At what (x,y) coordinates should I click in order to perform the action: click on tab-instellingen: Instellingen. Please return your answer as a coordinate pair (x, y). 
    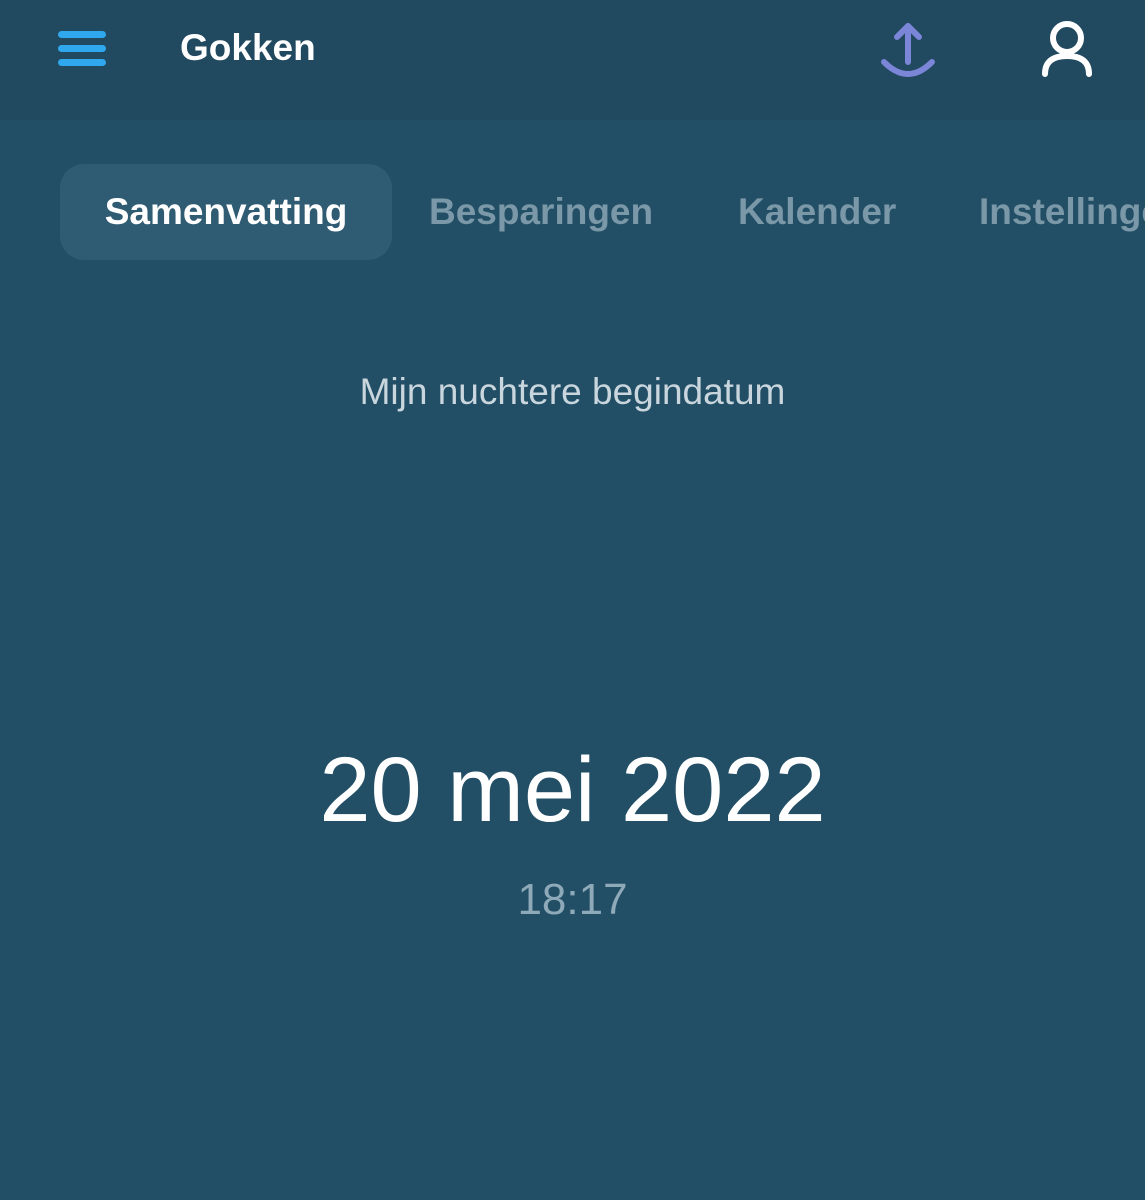
    Looking at the image, I should click on (1062, 212).